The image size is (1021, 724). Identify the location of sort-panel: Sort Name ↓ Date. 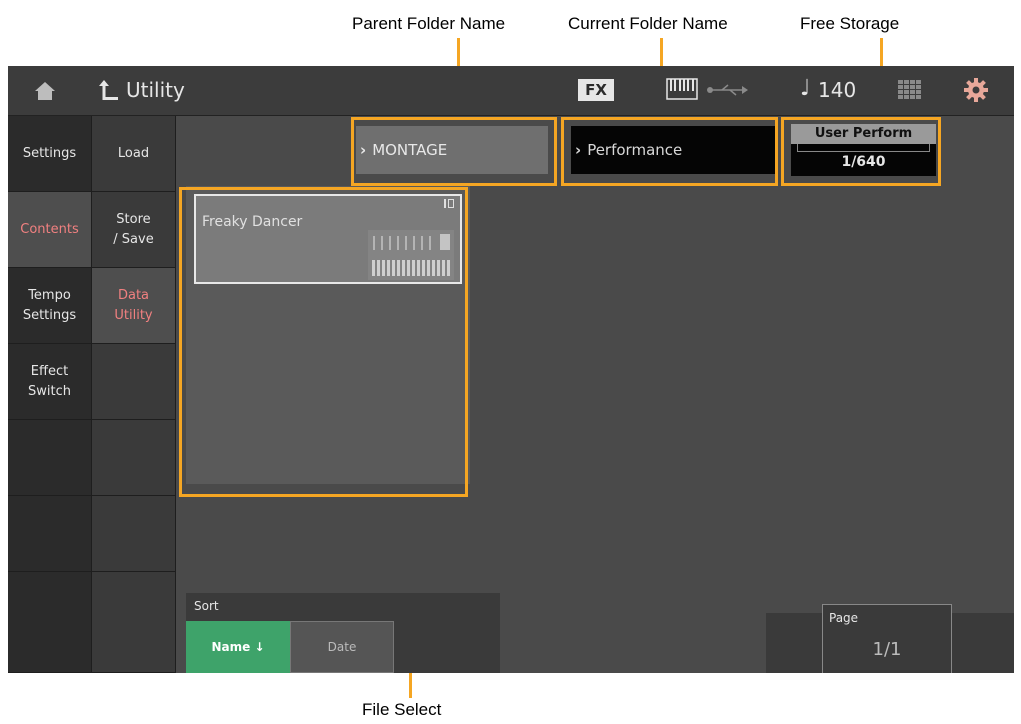
(343, 633).